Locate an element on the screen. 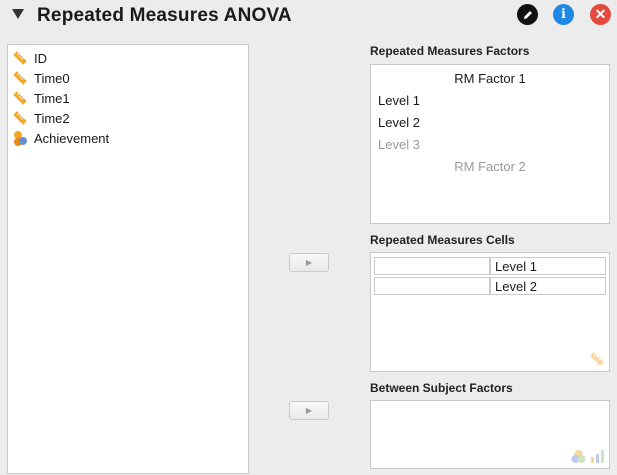  rm-factor-2-placeholder: RM Factor 2 is located at coordinates (490, 166).